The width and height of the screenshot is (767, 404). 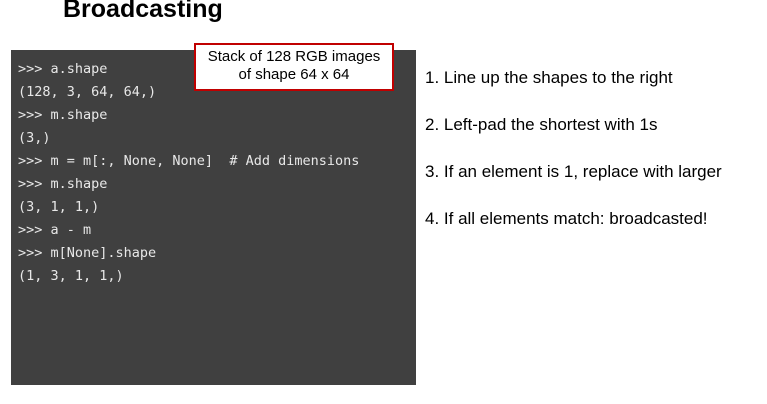 What do you see at coordinates (294, 56) in the screenshot?
I see `callout-line-1: Stack of 128 RGB images` at bounding box center [294, 56].